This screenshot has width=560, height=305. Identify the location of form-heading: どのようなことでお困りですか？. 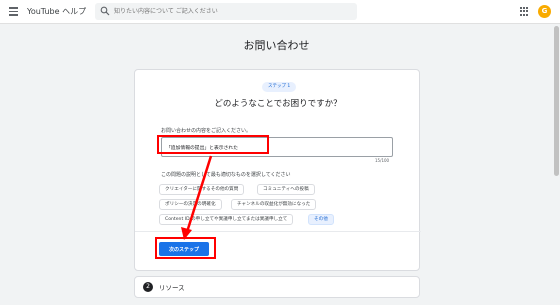
(278, 104).